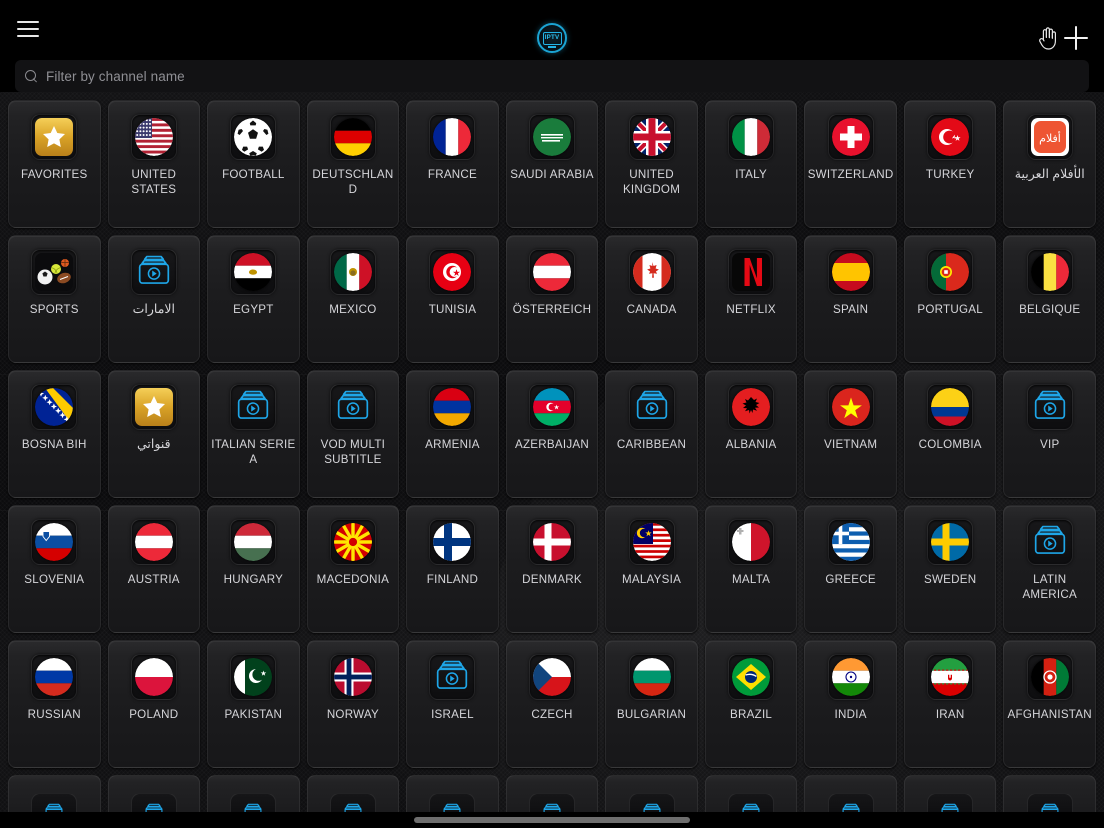 The image size is (1104, 828). I want to click on channel-tile: MACEDONIA, so click(353, 569).